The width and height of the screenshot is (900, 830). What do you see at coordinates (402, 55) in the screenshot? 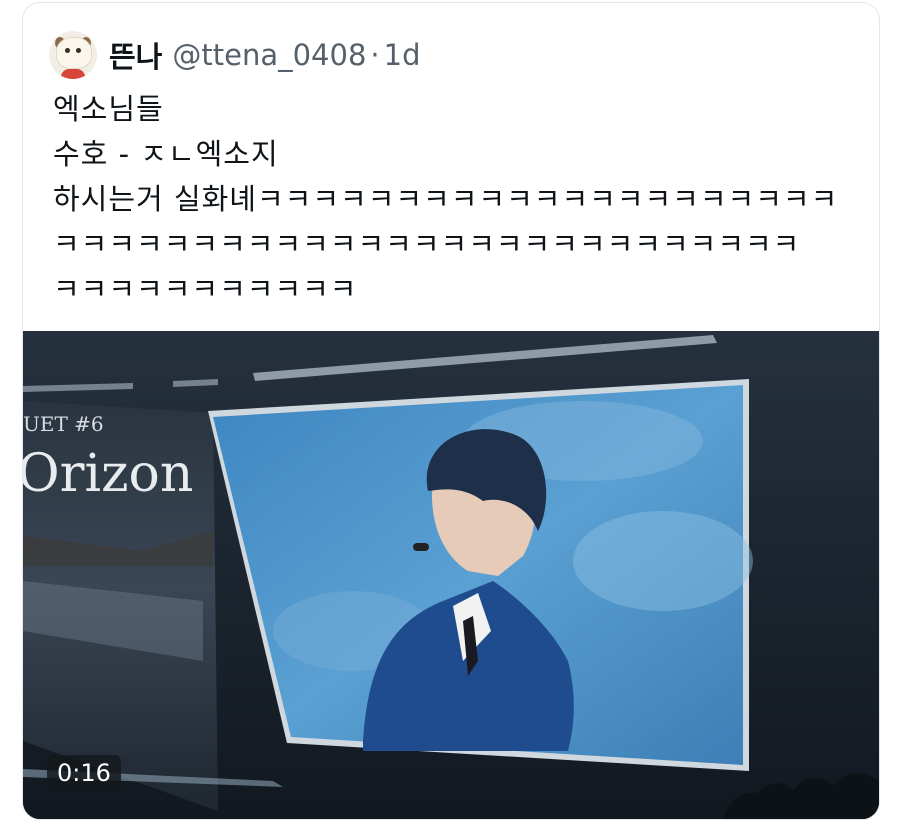
I see `post-time: 1d` at bounding box center [402, 55].